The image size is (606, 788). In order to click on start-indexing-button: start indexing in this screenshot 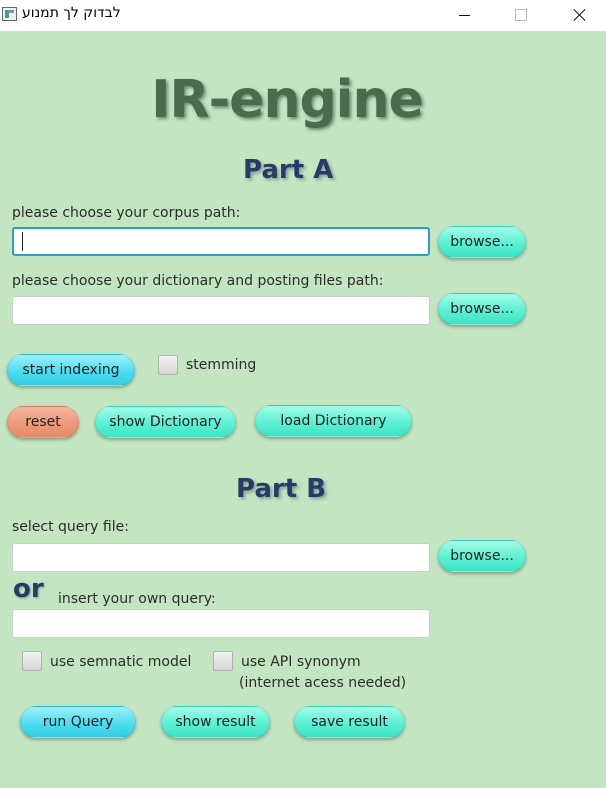, I will do `click(71, 370)`.